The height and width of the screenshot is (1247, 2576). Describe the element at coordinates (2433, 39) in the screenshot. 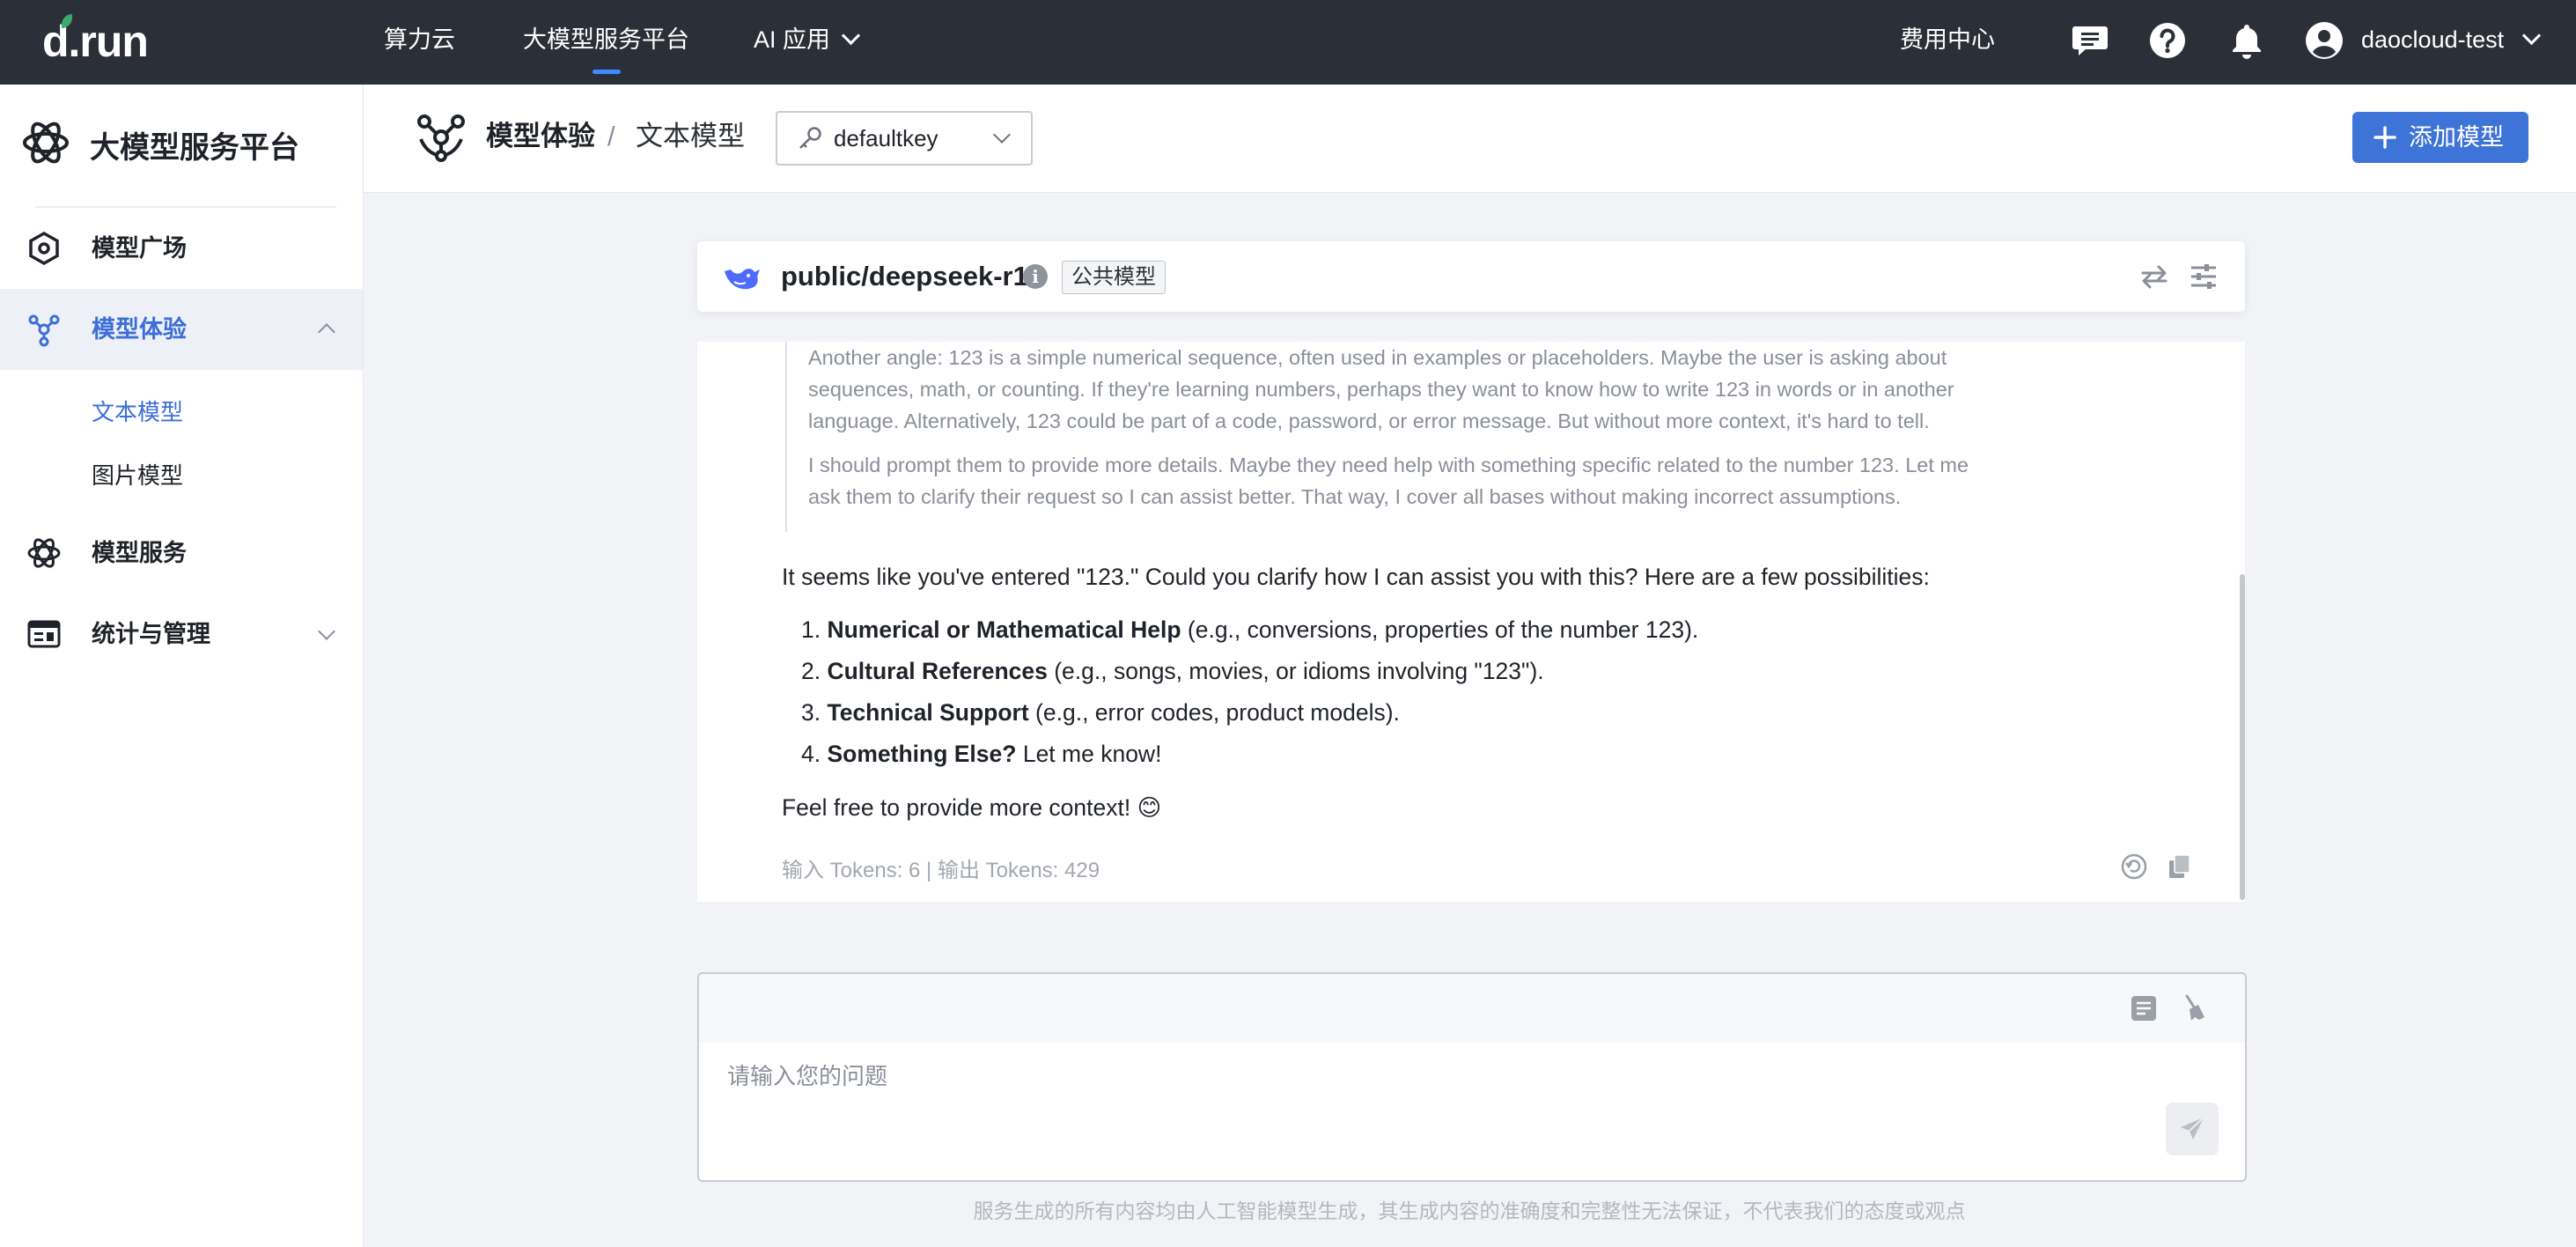

I see `user-name: daocloud-test` at that location.